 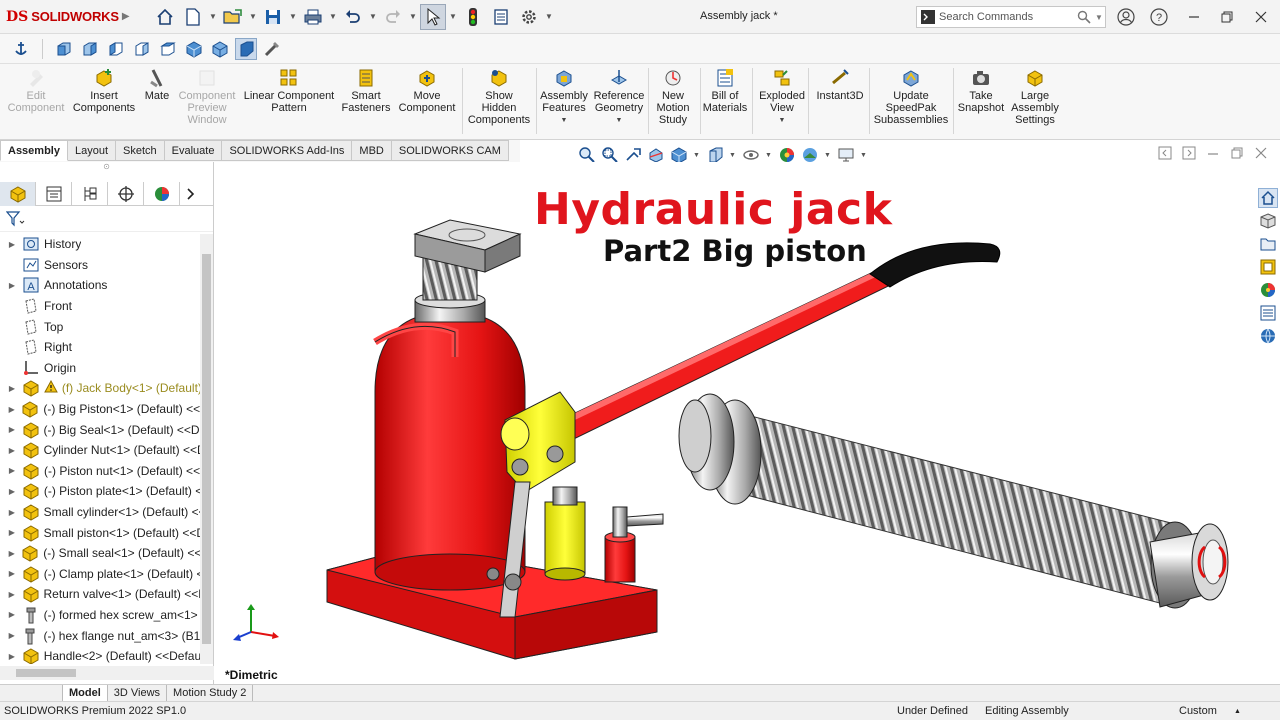 I want to click on tab-layout: Layout, so click(x=92, y=150).